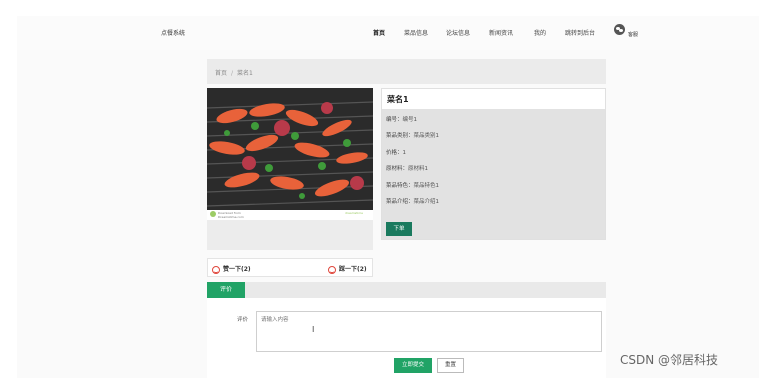 Image resolution: width=772 pixels, height=378 pixels. Describe the element at coordinates (429, 331) in the screenshot. I see `comment-input` at that location.